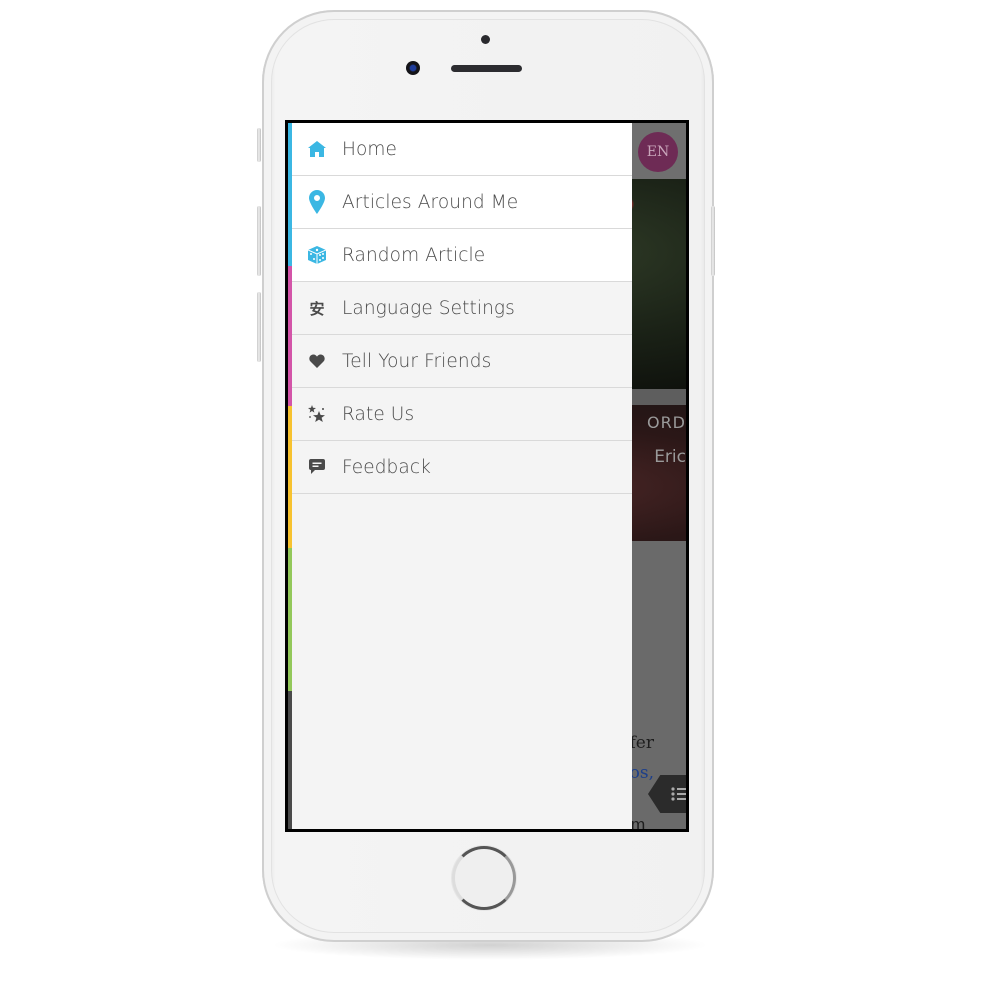 The height and width of the screenshot is (1000, 1000). Describe the element at coordinates (317, 361) in the screenshot. I see `heart-icon` at that location.